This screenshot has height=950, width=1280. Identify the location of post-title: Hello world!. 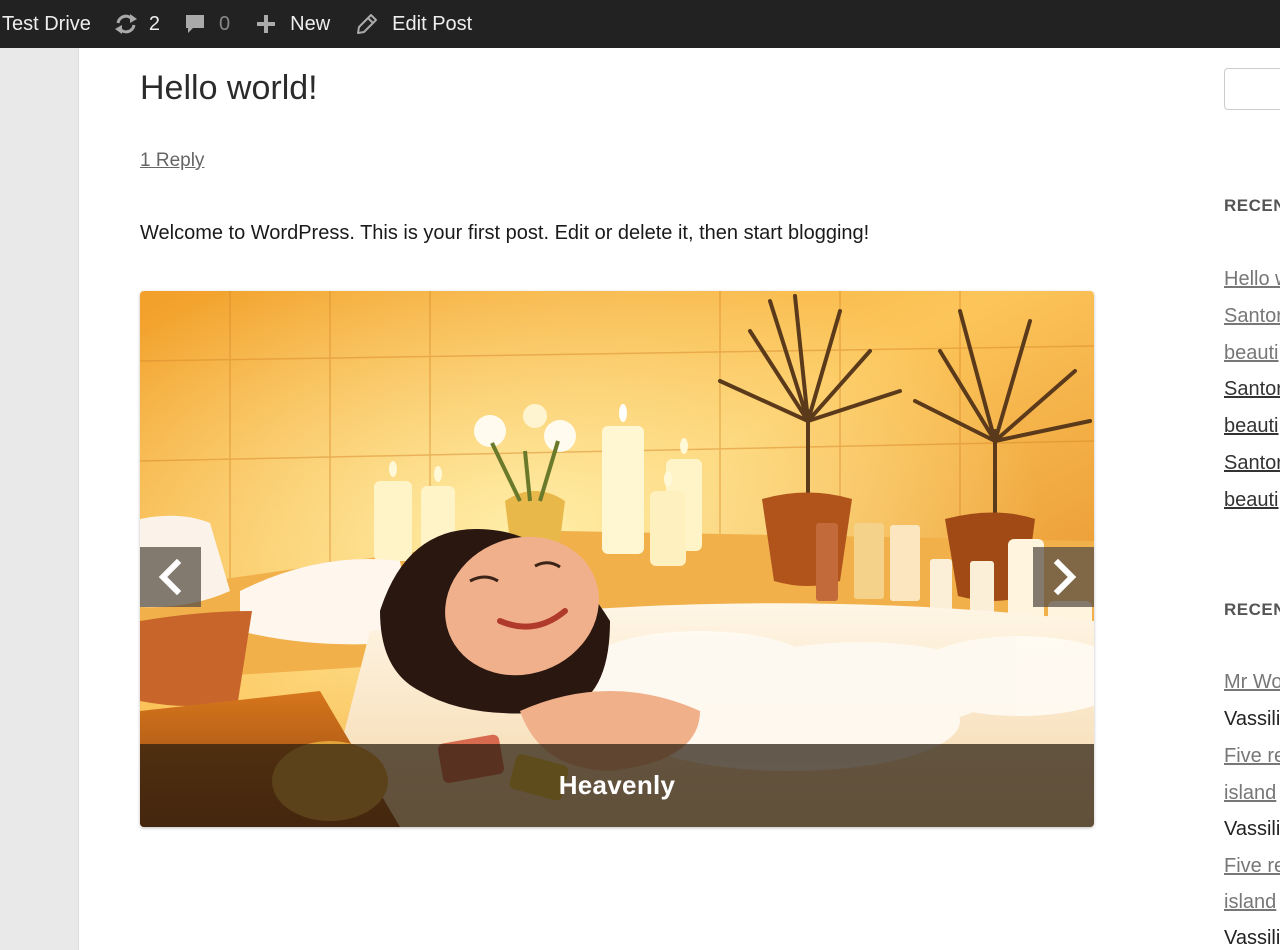
(229, 88).